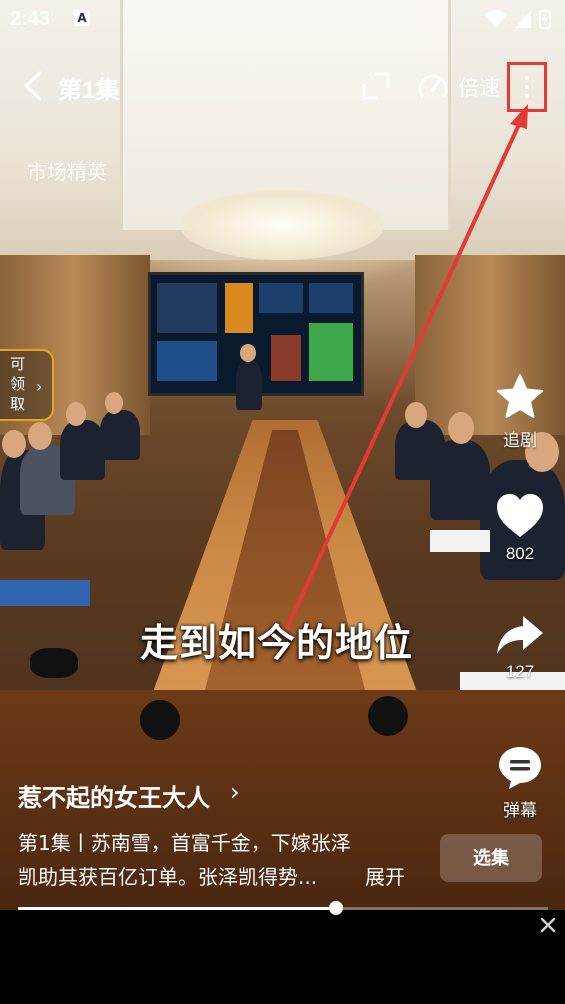 The image size is (565, 1004). I want to click on progress-knob, so click(336, 908).